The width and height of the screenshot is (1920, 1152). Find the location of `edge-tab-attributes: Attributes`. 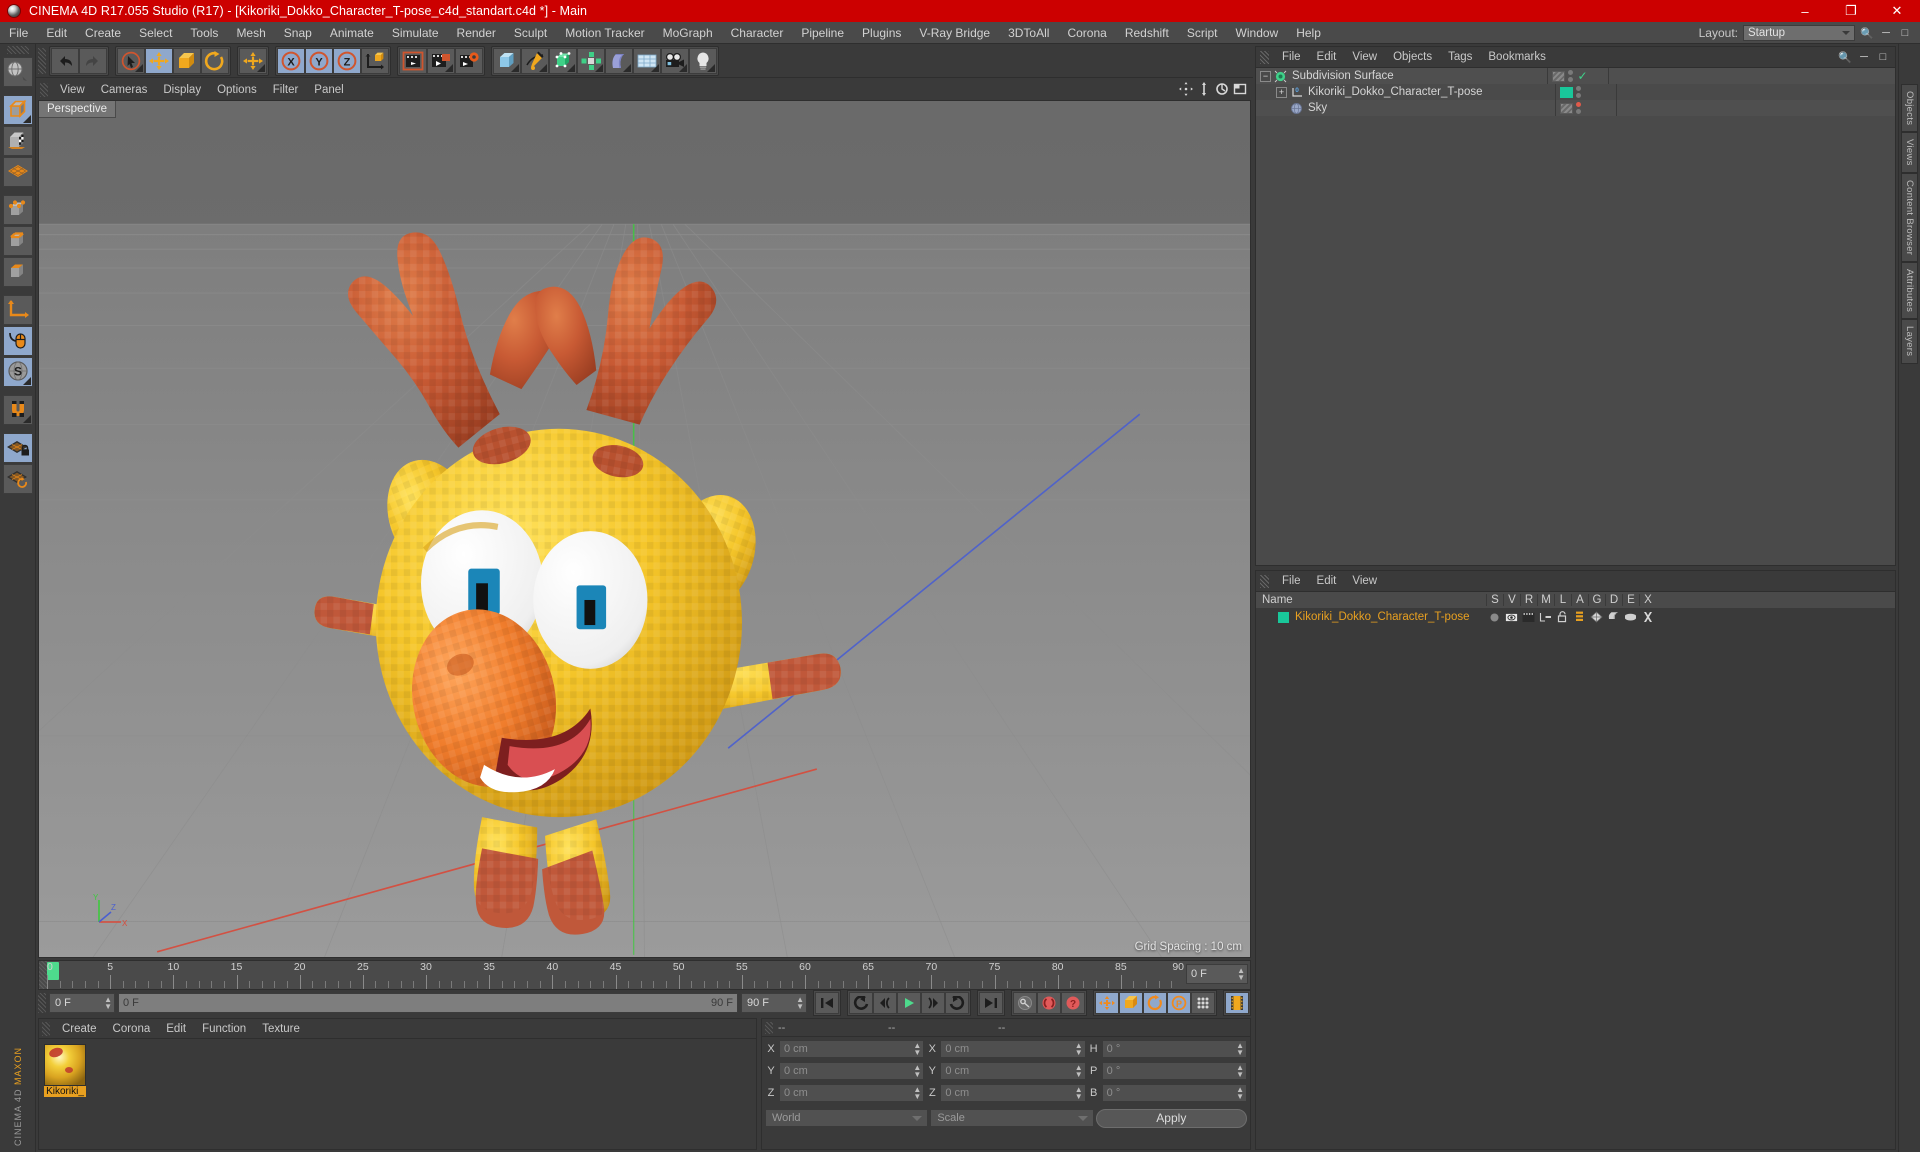

edge-tab-attributes: Attributes is located at coordinates (1909, 291).